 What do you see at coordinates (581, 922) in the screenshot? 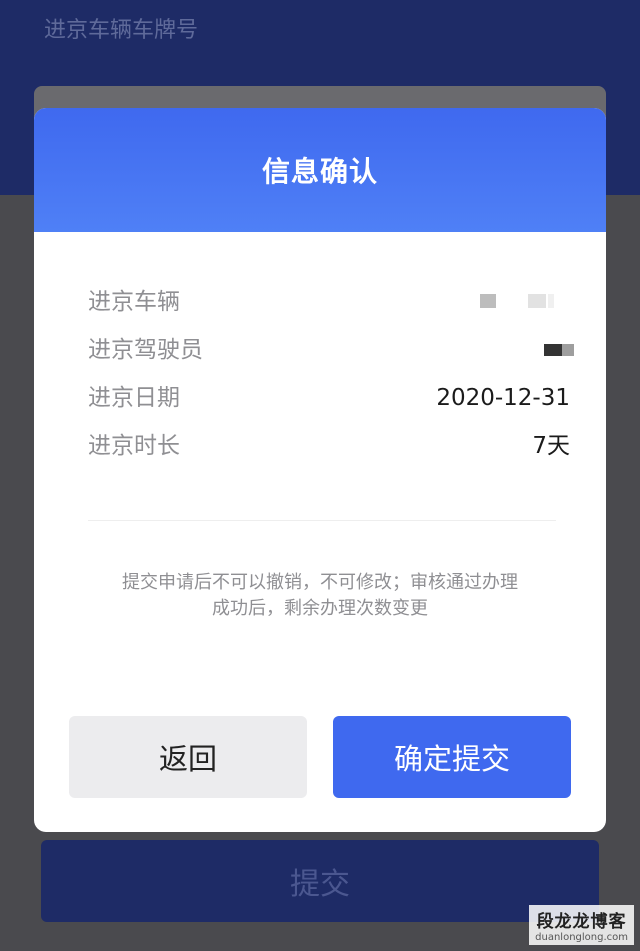
I see `watermark-title: 段龙龙博客` at bounding box center [581, 922].